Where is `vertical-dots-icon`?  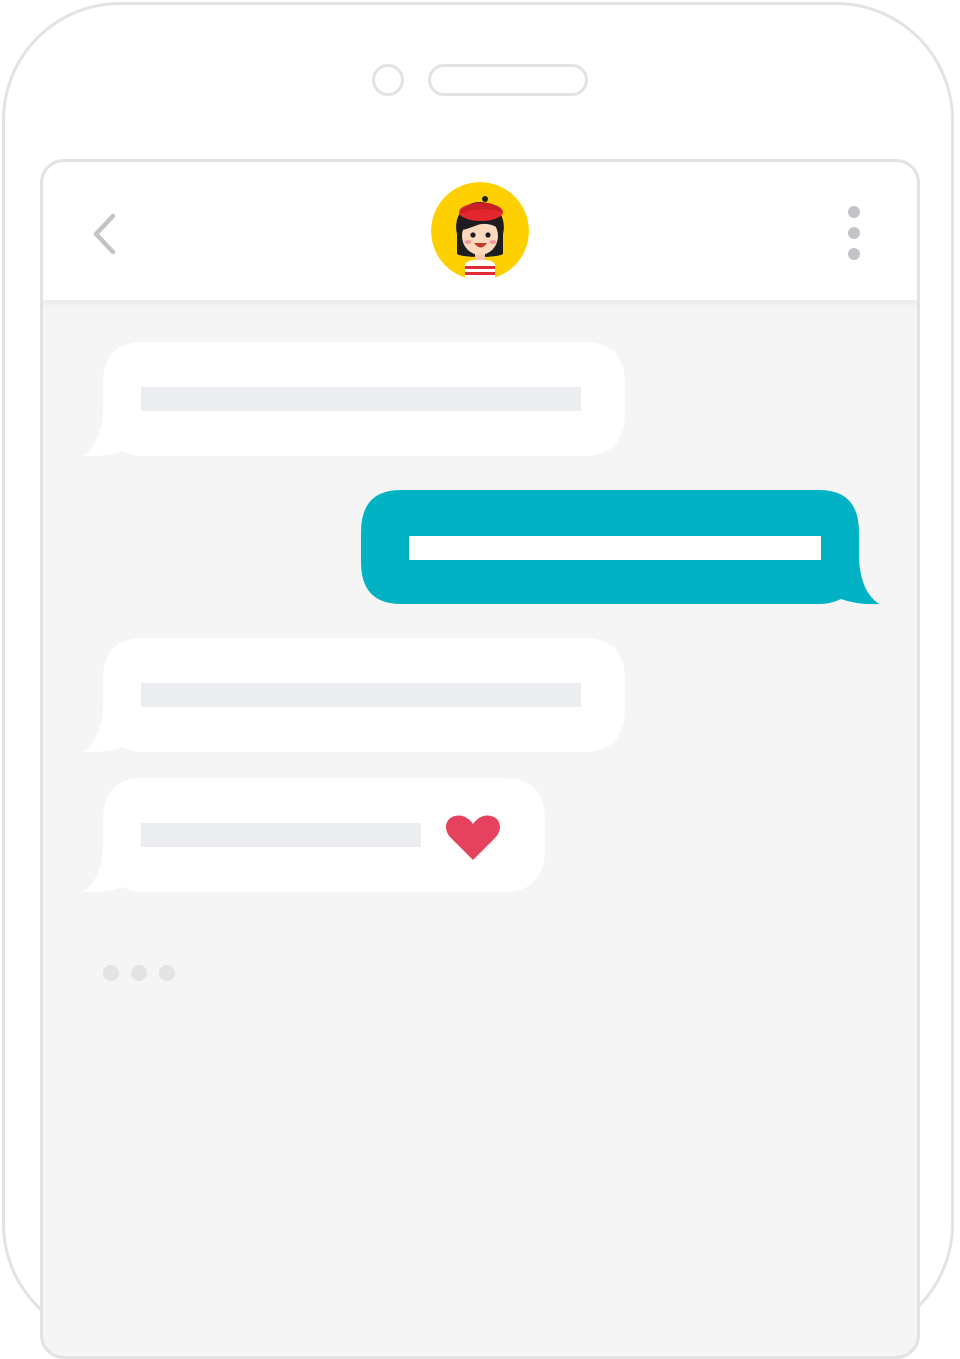
vertical-dots-icon is located at coordinates (854, 233).